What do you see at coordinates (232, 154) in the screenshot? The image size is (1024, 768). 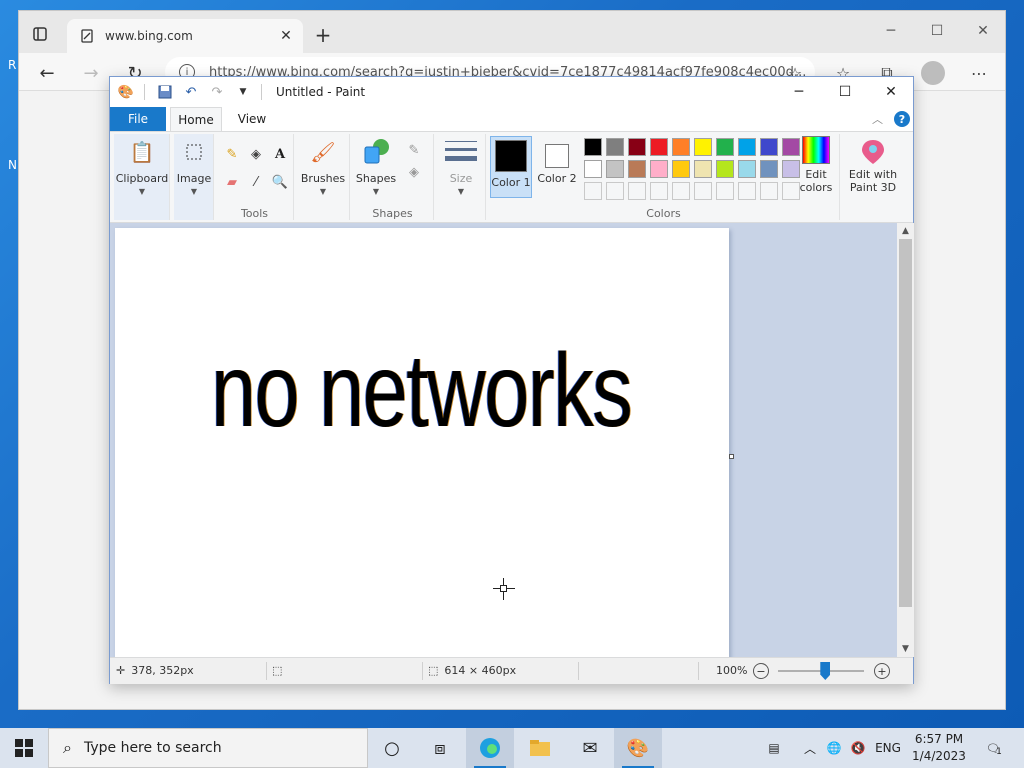 I see `pencil-icon: ✎` at bounding box center [232, 154].